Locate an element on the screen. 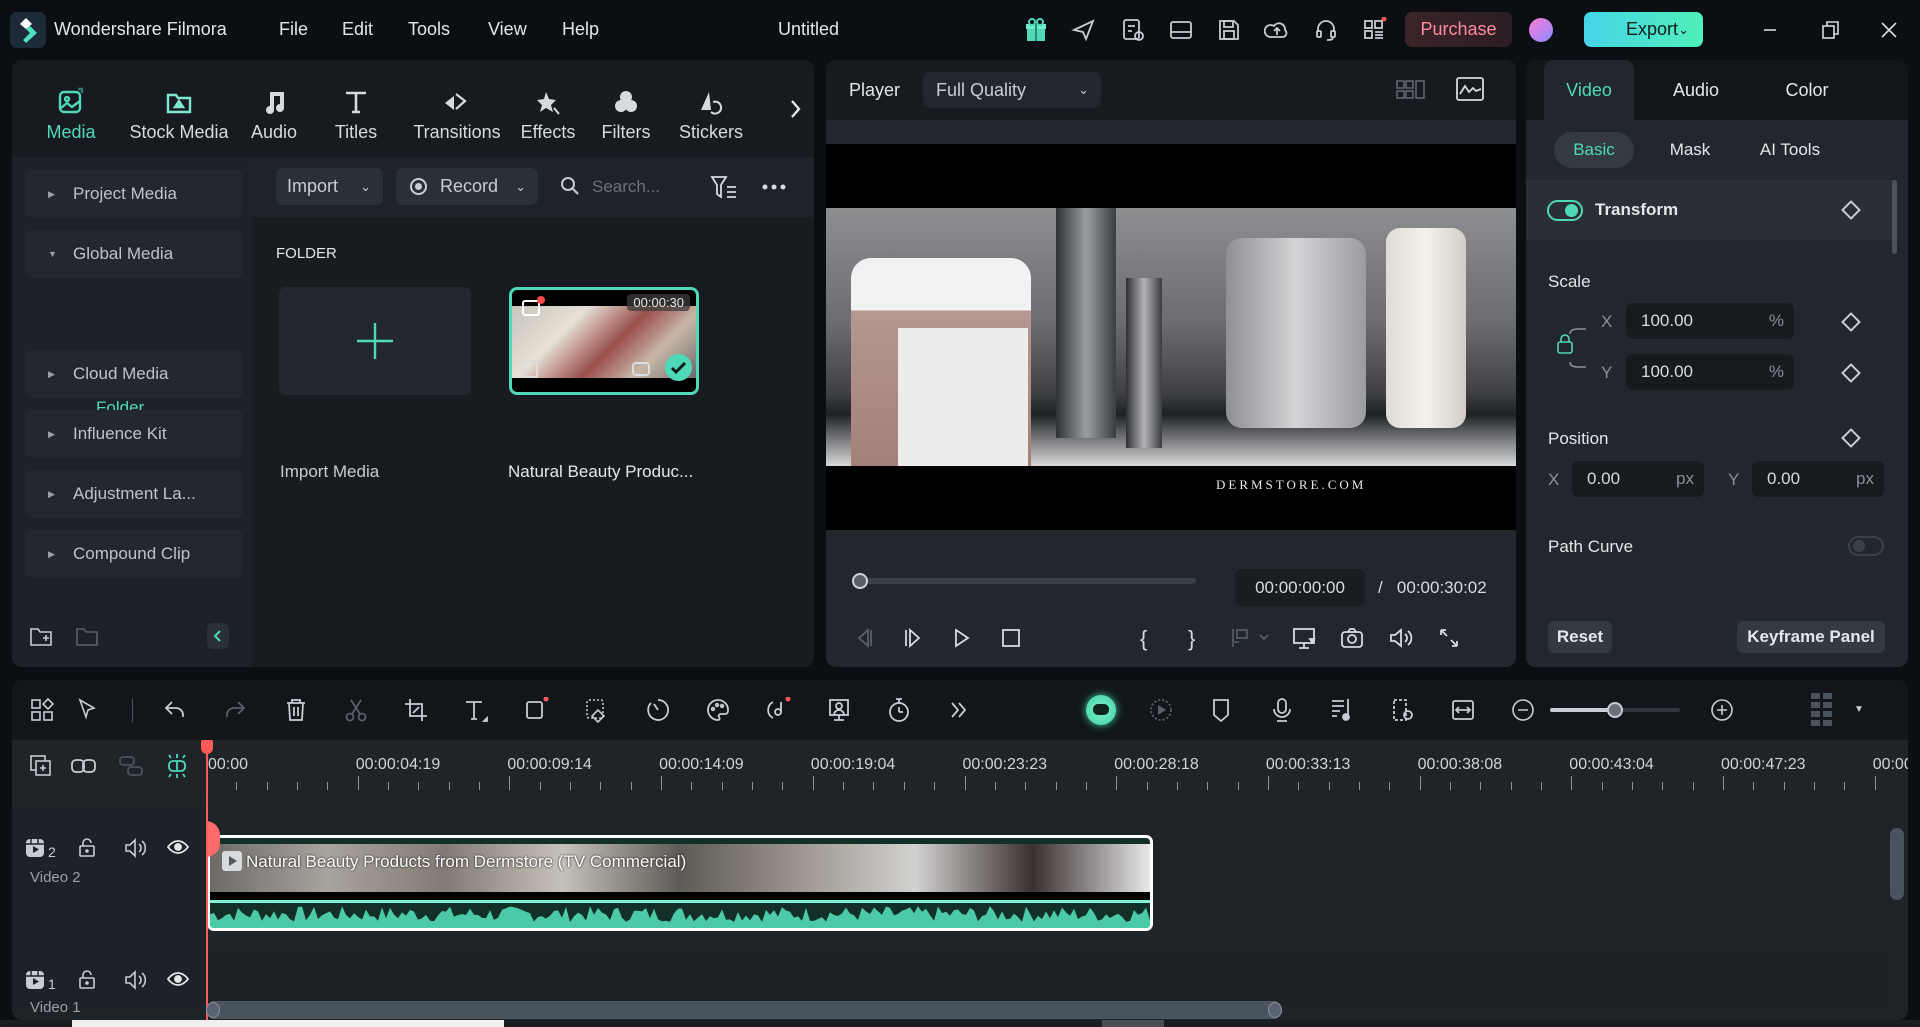 This screenshot has height=1027, width=1920. task-list-icon is located at coordinates (1133, 30).